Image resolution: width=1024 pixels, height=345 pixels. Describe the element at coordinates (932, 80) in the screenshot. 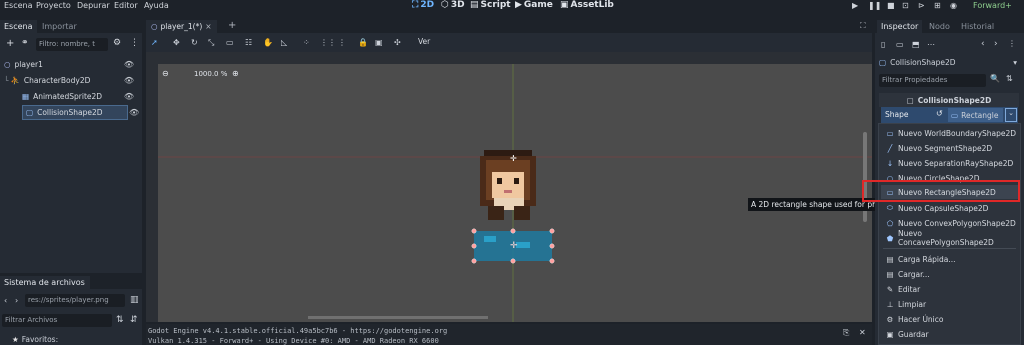

I see `property-filter-input: Filtrar Propiedades` at that location.